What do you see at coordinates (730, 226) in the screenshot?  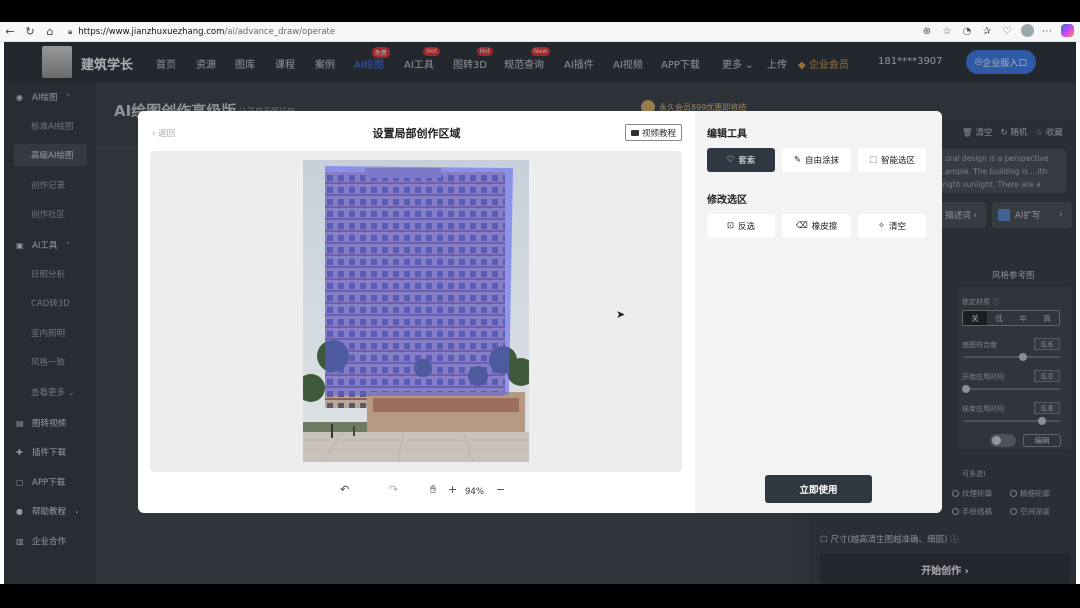 I see `invert-icon: ⊡` at bounding box center [730, 226].